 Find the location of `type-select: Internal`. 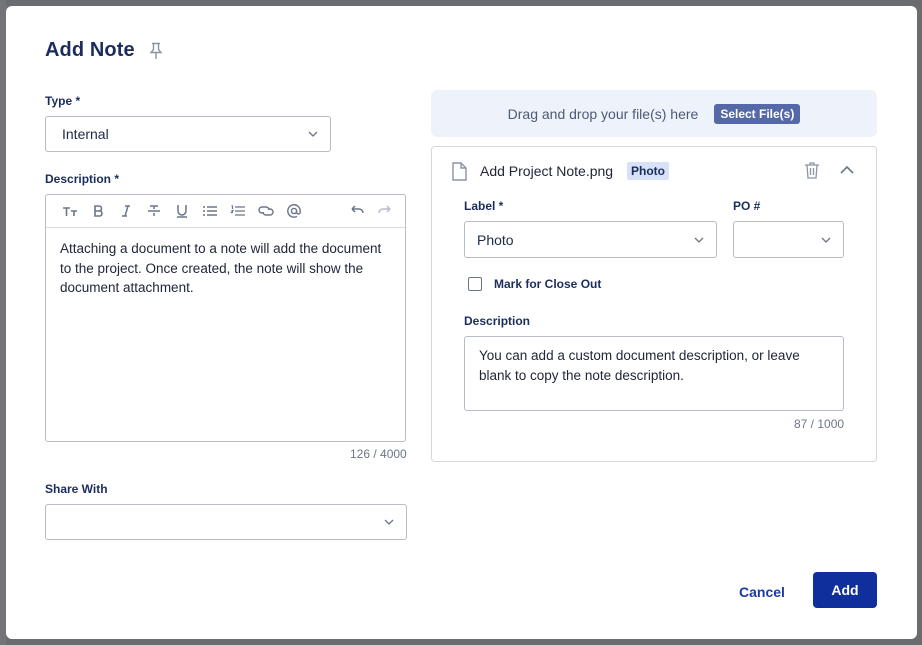

type-select: Internal is located at coordinates (188, 134).